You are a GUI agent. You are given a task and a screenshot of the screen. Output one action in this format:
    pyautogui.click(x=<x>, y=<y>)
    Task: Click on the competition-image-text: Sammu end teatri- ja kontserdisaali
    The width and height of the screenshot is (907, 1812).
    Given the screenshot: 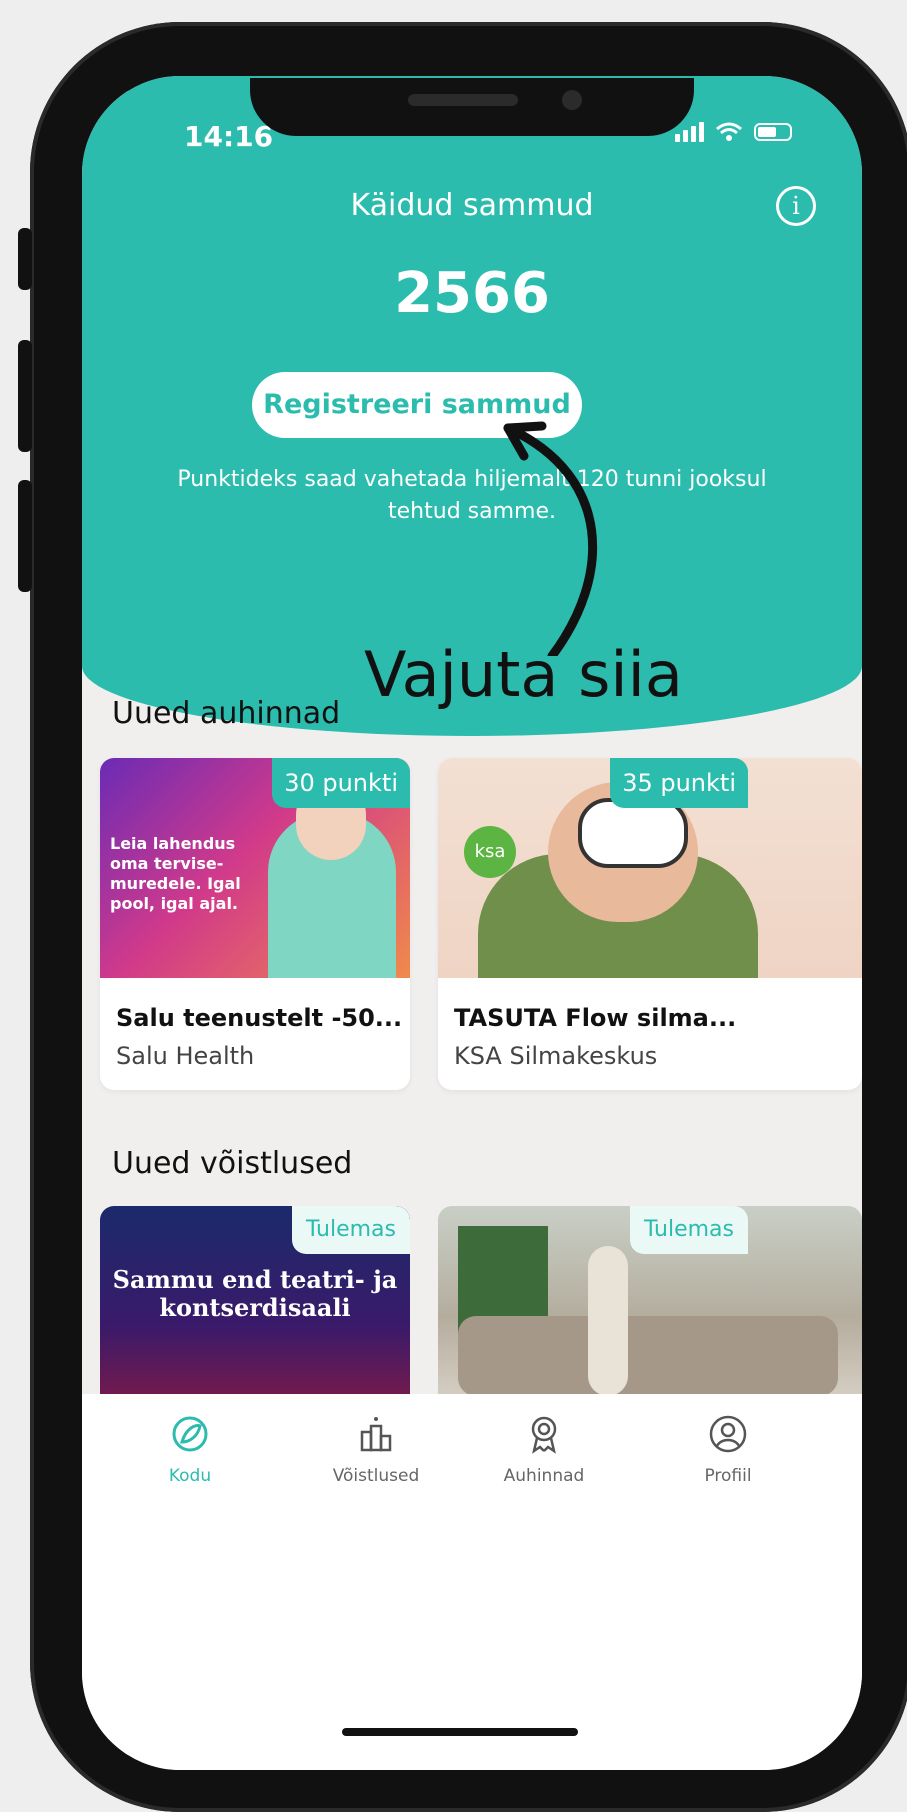 What is the action you would take?
    pyautogui.click(x=255, y=1293)
    